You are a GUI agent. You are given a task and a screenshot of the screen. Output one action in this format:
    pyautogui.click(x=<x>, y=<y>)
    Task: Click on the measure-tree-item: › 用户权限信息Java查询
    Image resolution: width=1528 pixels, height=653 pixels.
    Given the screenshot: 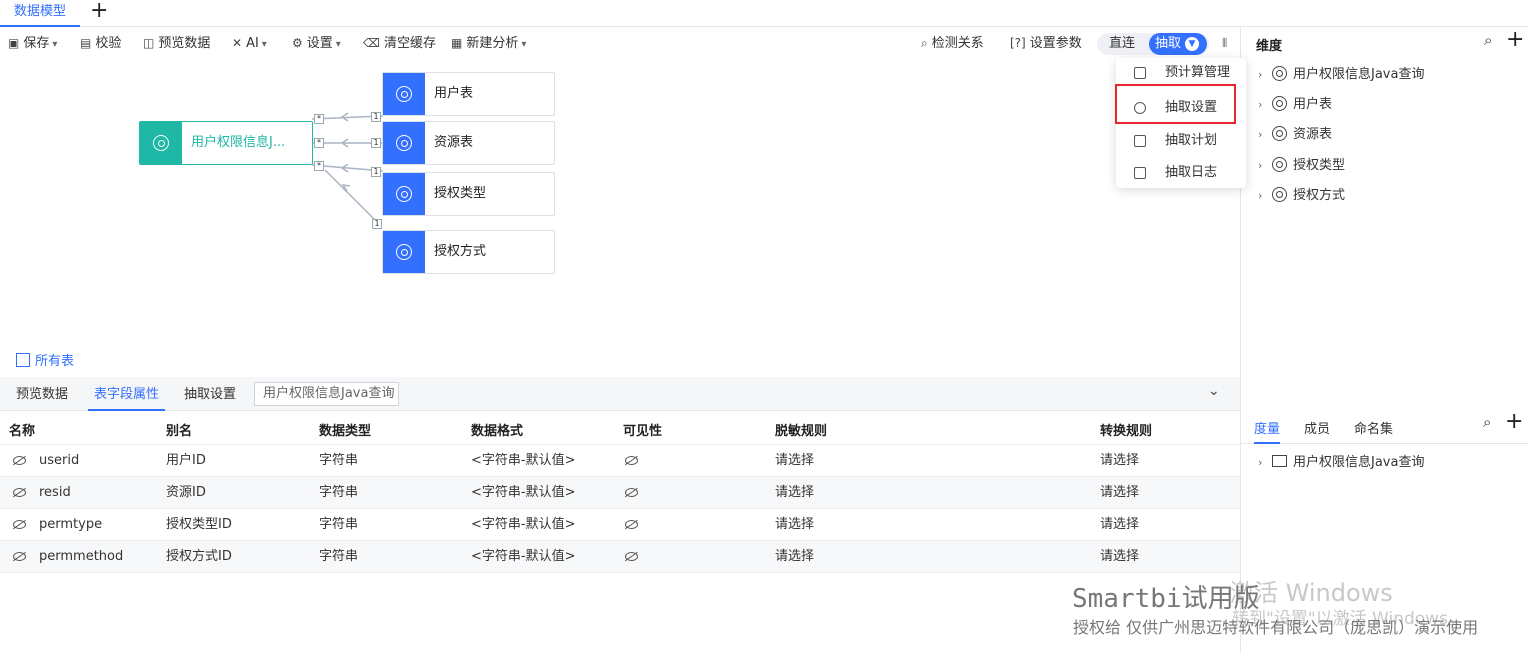 What is the action you would take?
    pyautogui.click(x=1341, y=463)
    